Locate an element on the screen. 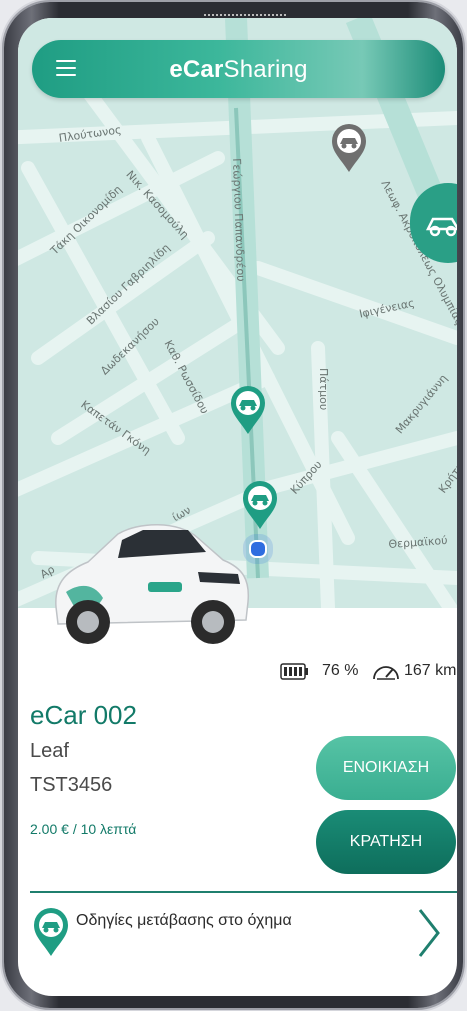 Image resolution: width=467 pixels, height=1011 pixels. battery-percent: 76 % is located at coordinates (340, 670).